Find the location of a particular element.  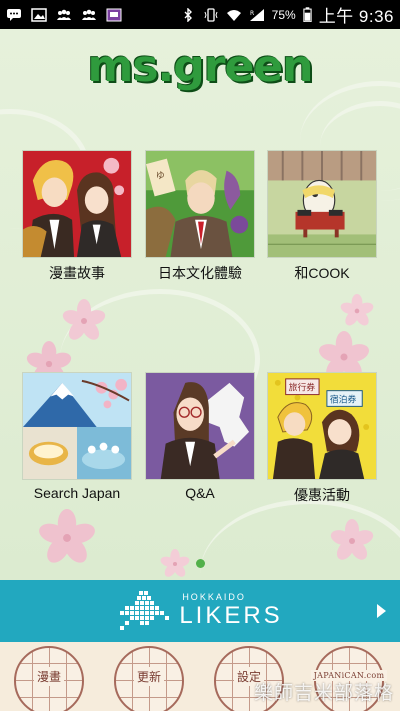

tab-update: 更新 is located at coordinates (149, 678).